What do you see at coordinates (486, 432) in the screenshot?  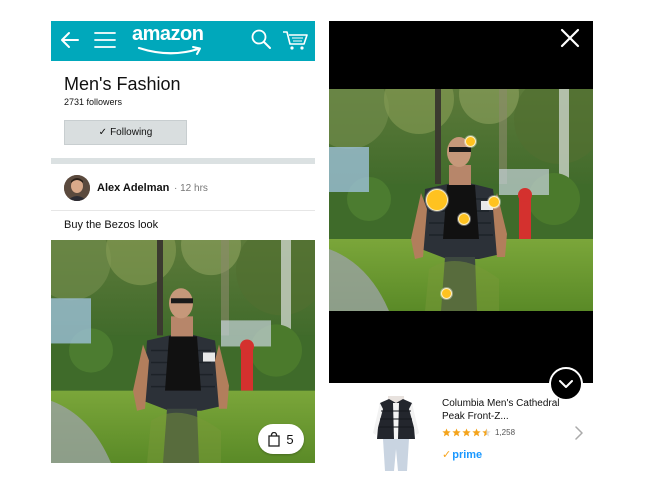 I see `half-star-icon` at bounding box center [486, 432].